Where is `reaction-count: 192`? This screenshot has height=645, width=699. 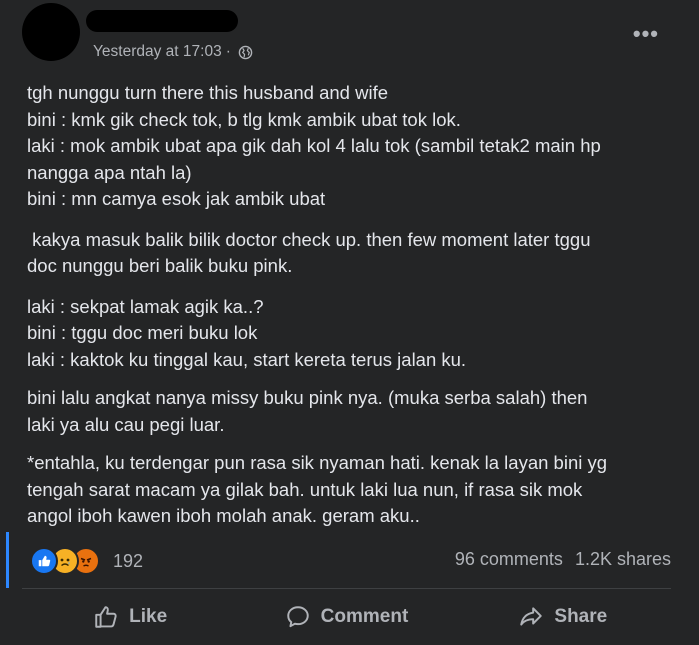
reaction-count: 192 is located at coordinates (128, 561).